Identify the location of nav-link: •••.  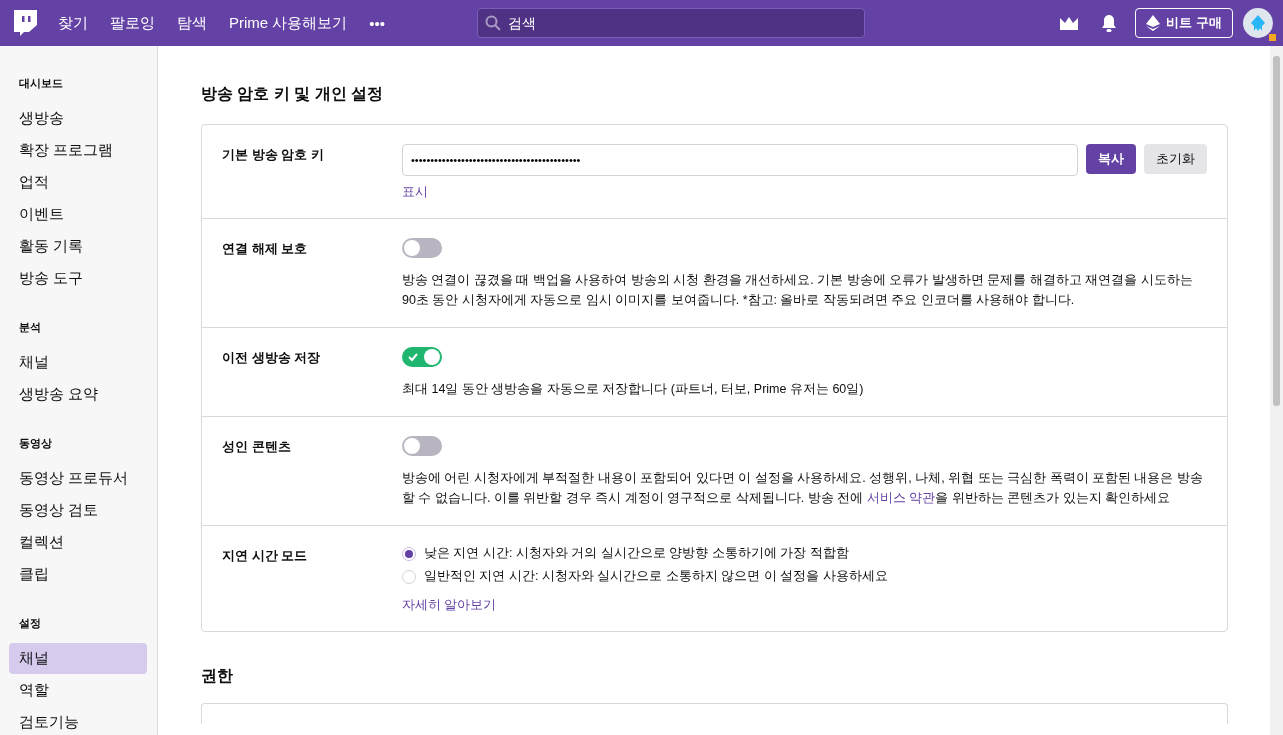
(377, 23).